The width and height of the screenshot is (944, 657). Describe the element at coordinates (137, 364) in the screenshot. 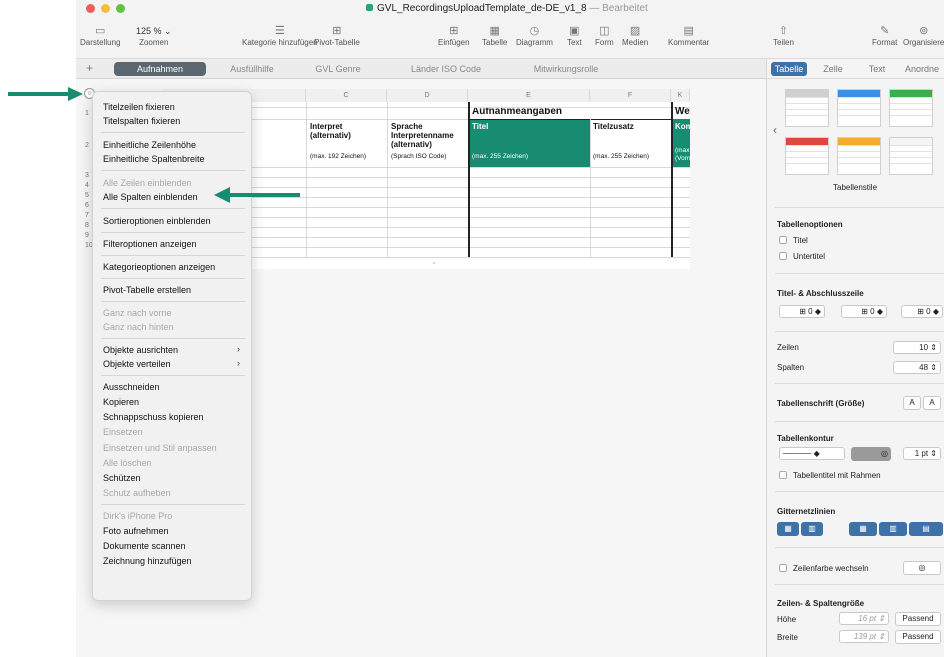

I see `menu-item-objekte-verteilen: Objekte verteilen` at that location.